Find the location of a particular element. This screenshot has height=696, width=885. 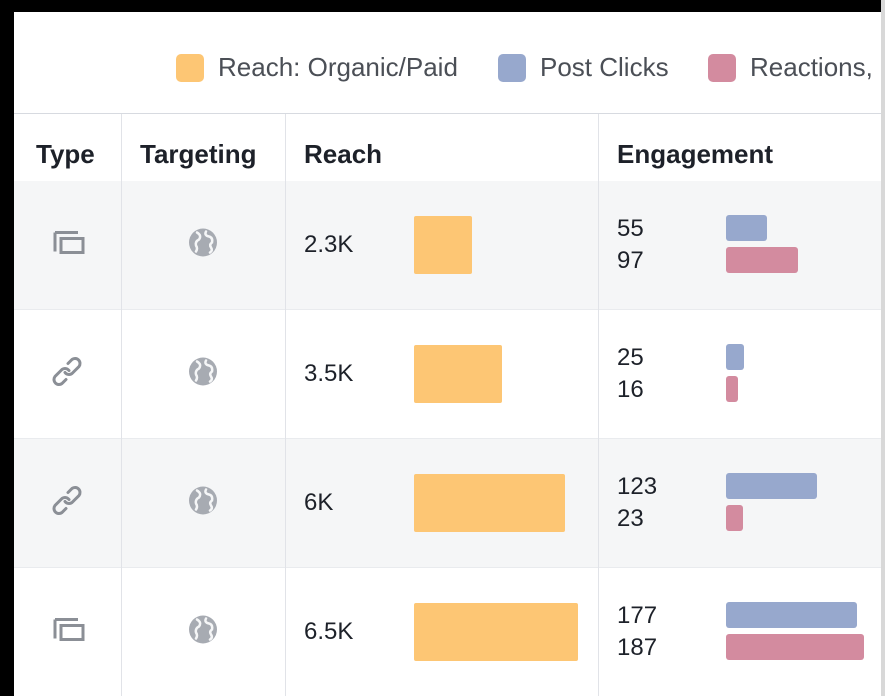

engagement-values: 123 23 is located at coordinates (637, 503).